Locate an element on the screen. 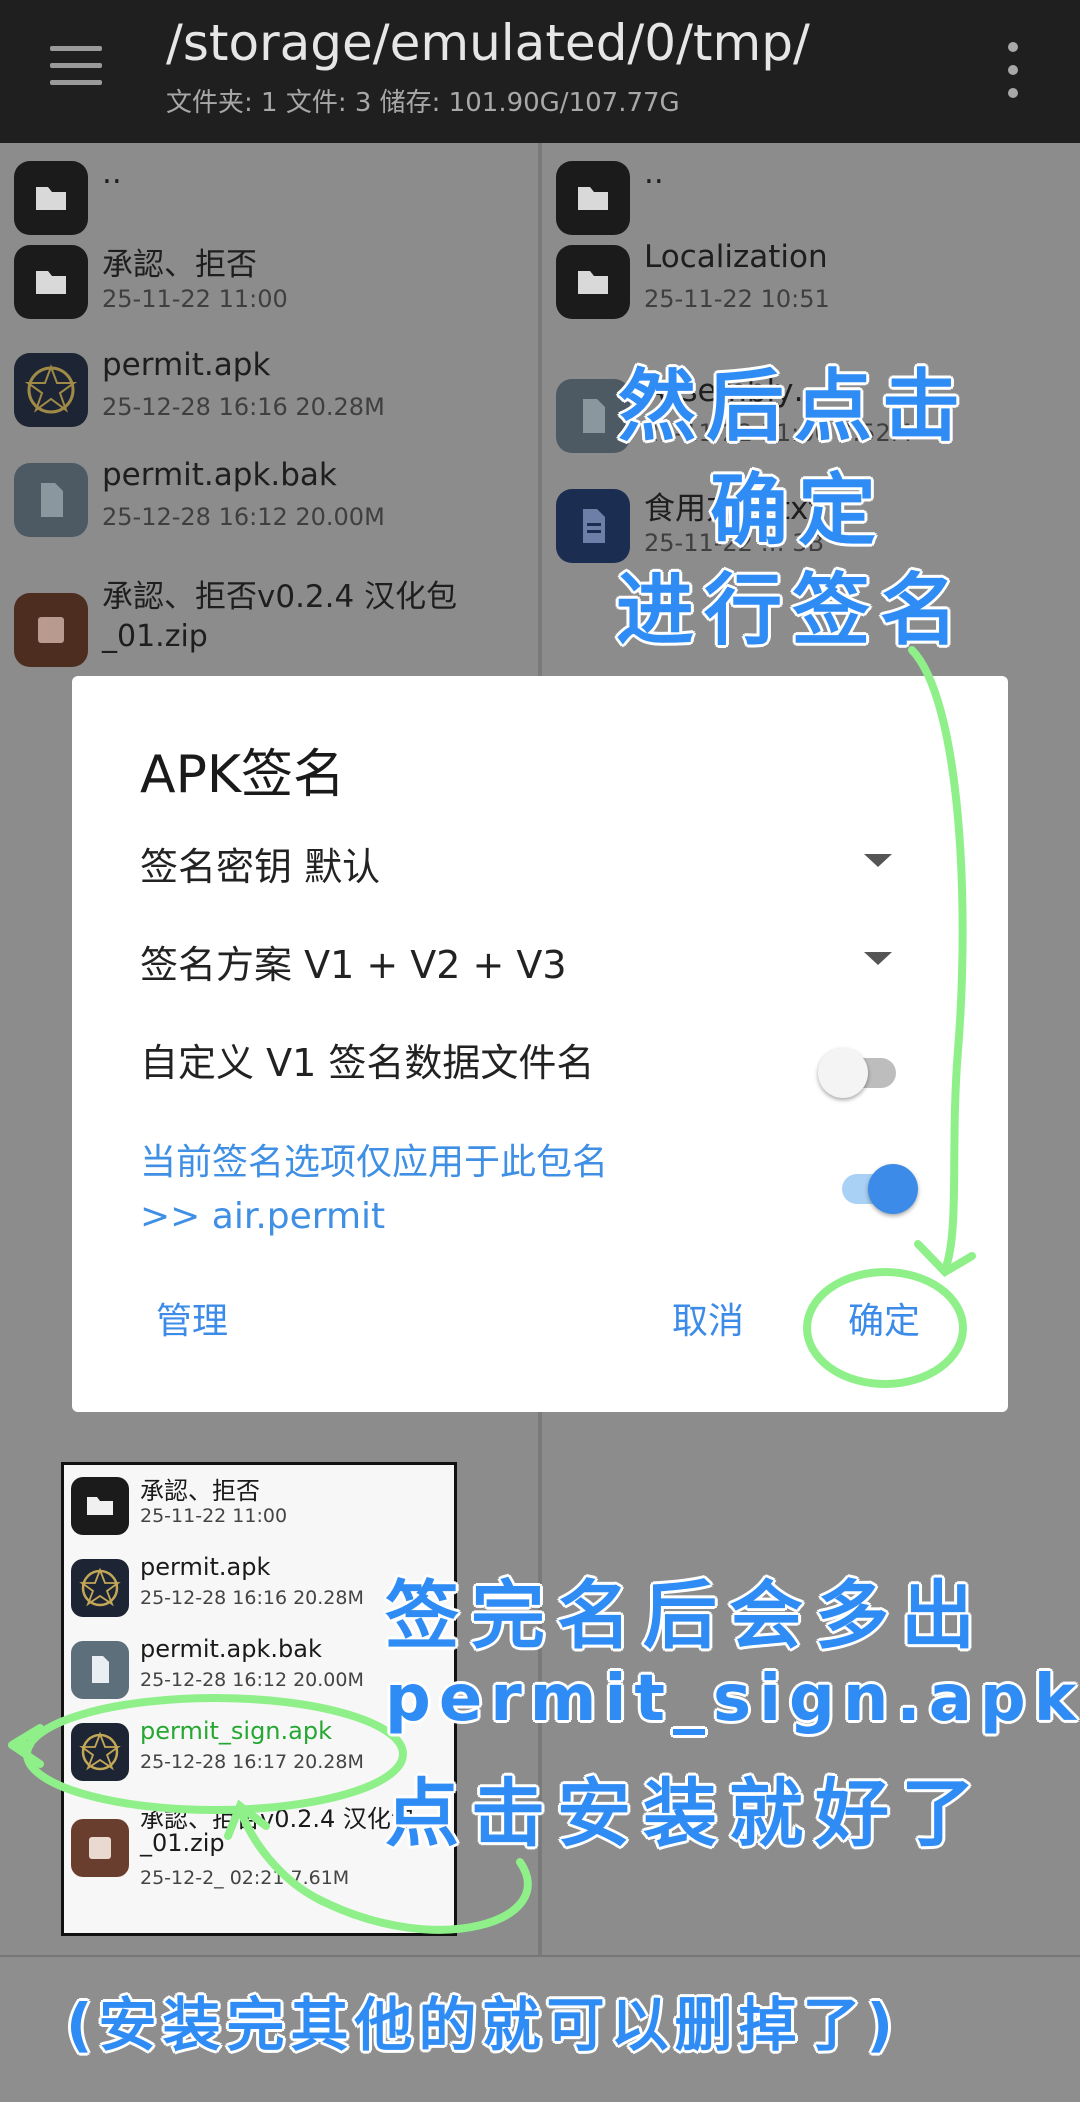  annotation-top-line1: 然后点击 is located at coordinates (794, 407).